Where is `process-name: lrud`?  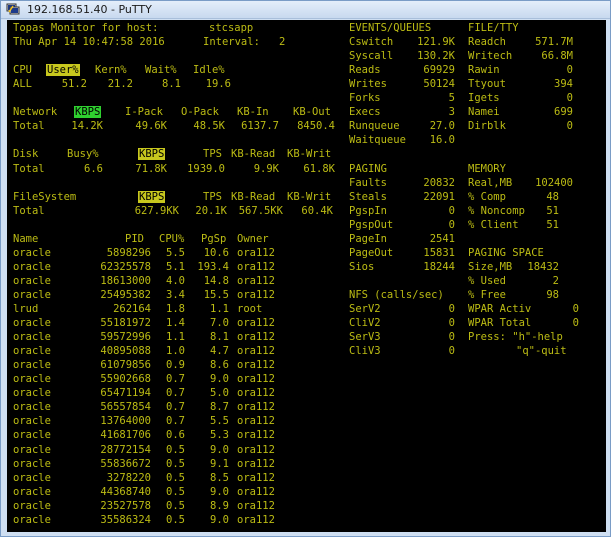 process-name: lrud is located at coordinates (26, 309).